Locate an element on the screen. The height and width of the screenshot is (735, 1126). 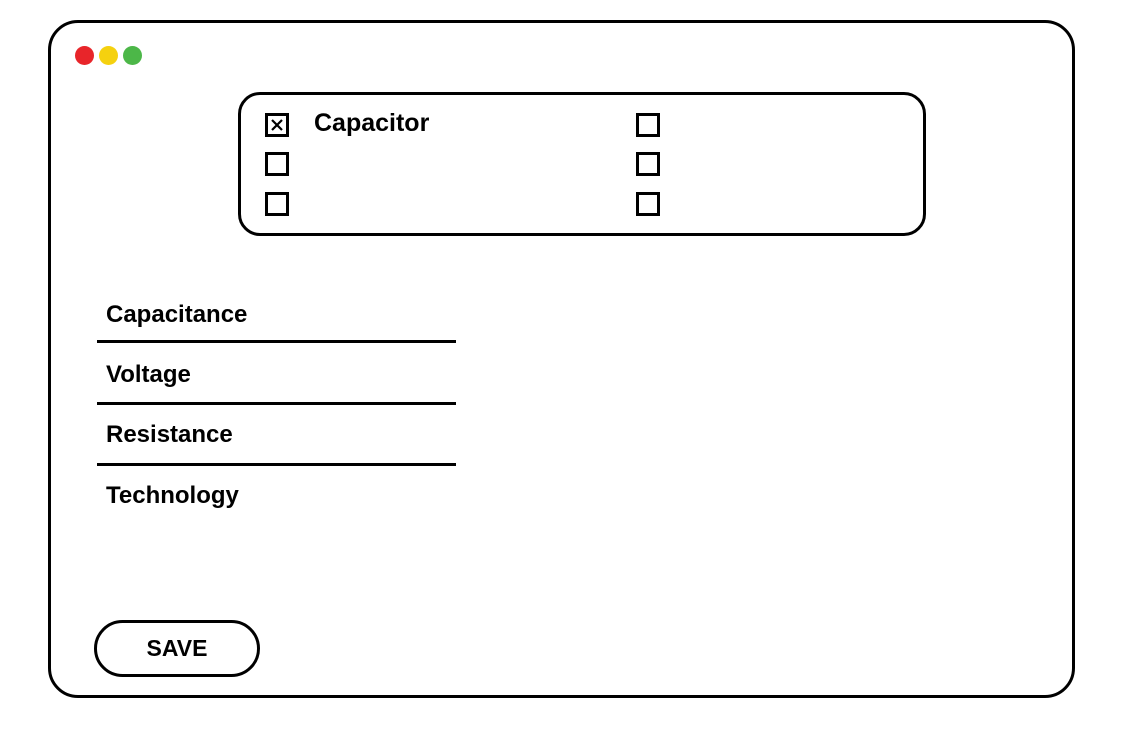
save-button: SAVE is located at coordinates (177, 648).